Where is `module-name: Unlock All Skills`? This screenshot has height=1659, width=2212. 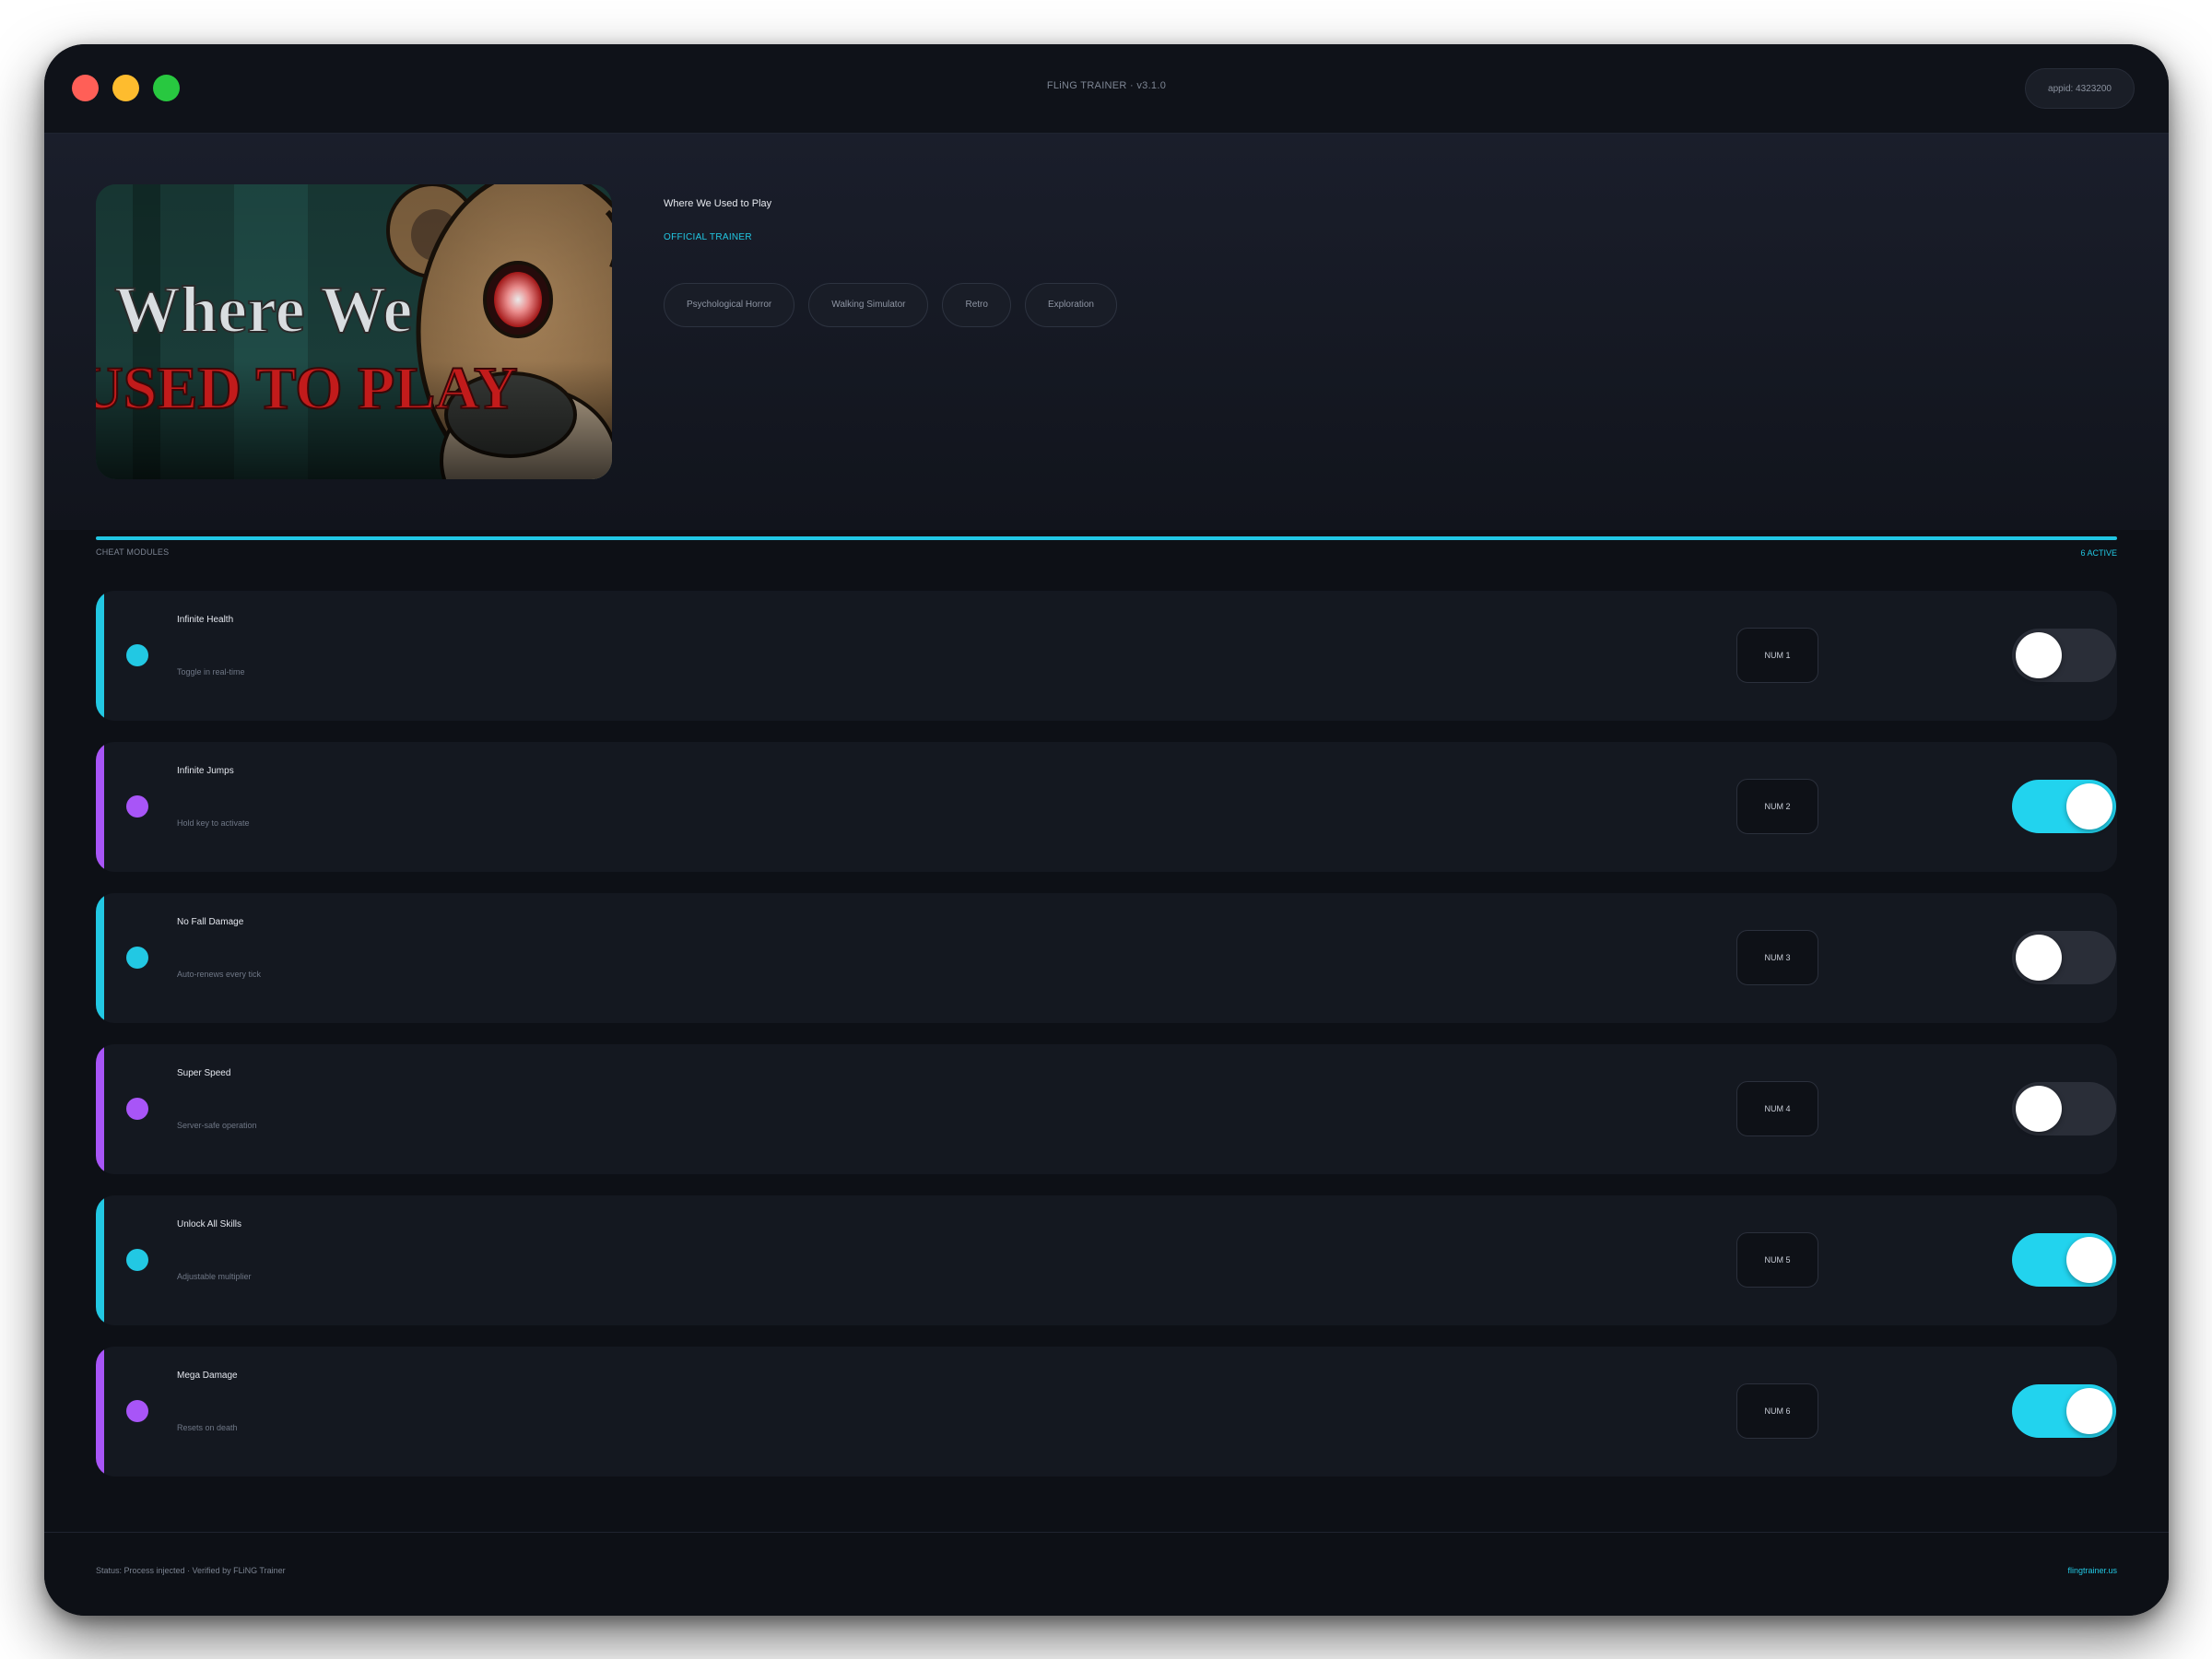
module-name: Unlock All Skills is located at coordinates (209, 1224).